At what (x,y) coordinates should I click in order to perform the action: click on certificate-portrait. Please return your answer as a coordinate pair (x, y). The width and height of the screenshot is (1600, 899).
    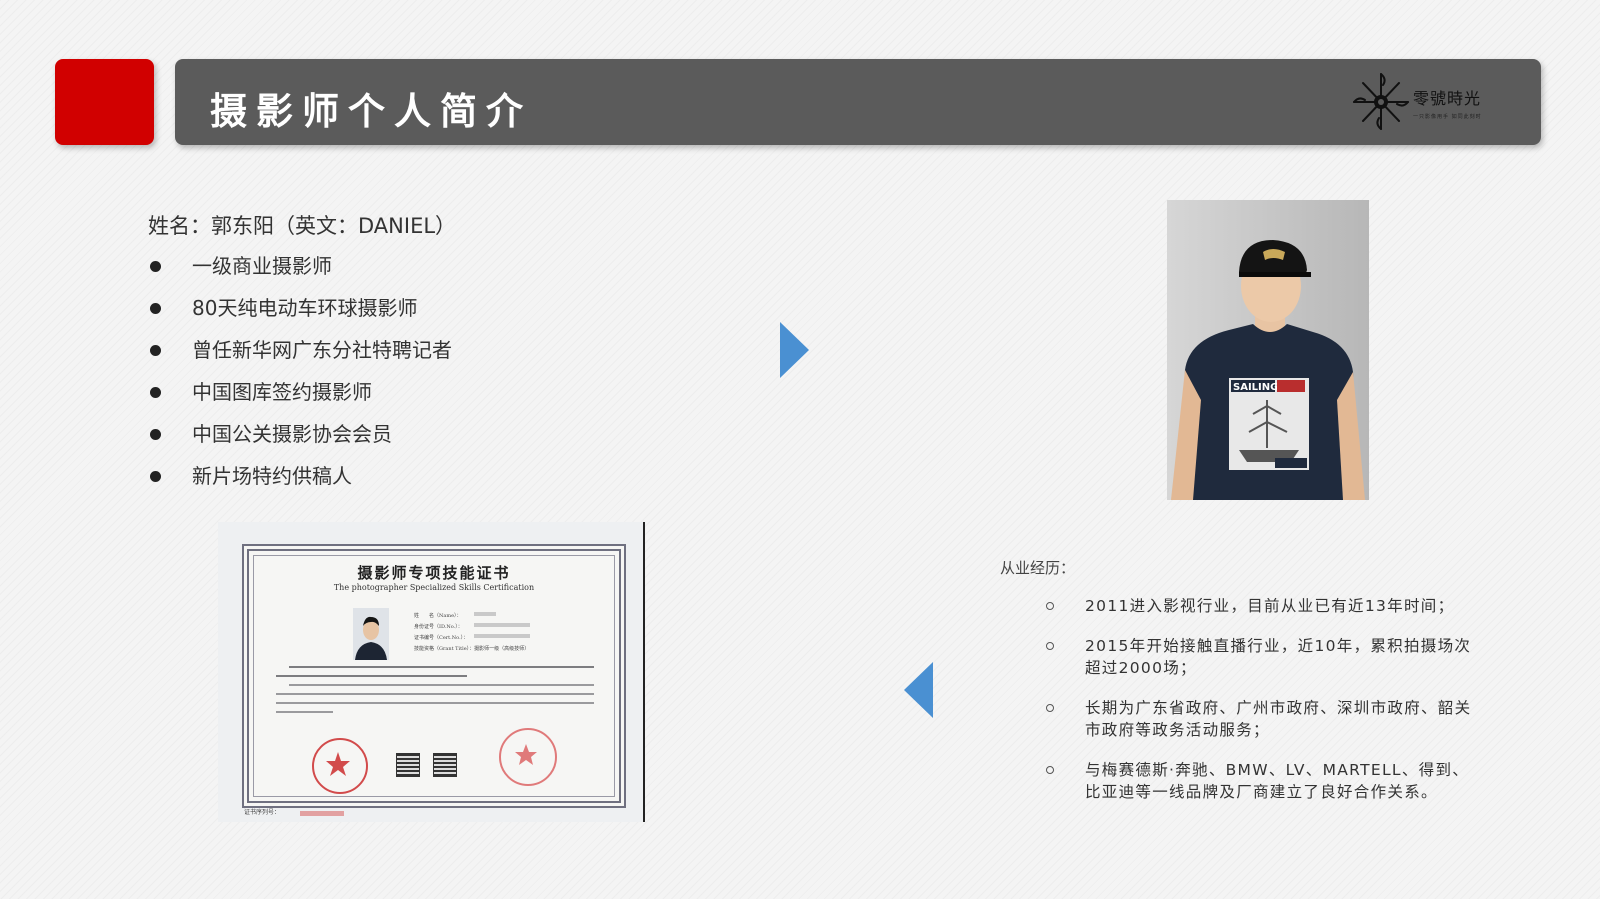
    Looking at the image, I should click on (371, 638).